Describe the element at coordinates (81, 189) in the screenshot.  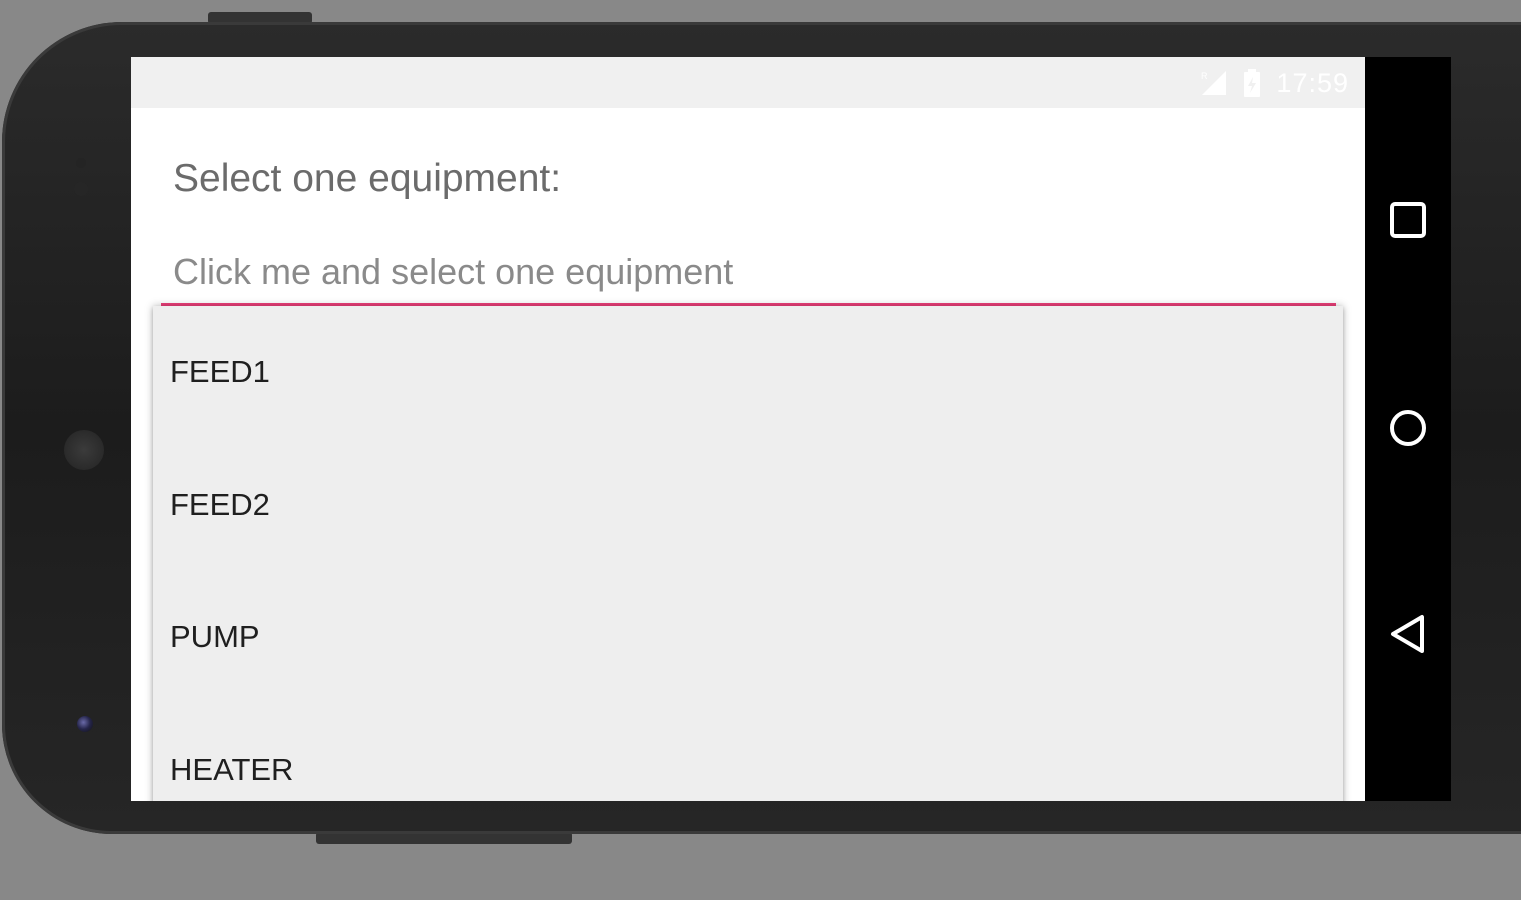
I see `light-sensor` at that location.